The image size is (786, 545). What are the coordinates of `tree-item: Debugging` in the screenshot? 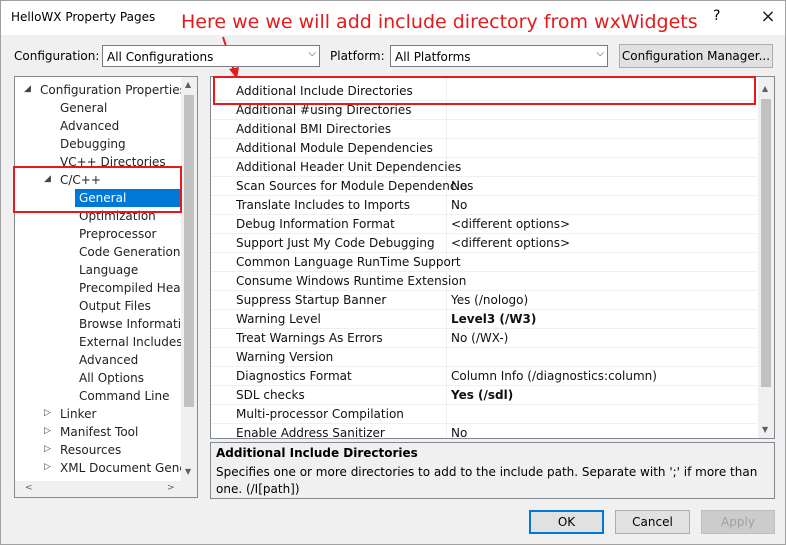 It's located at (93, 144).